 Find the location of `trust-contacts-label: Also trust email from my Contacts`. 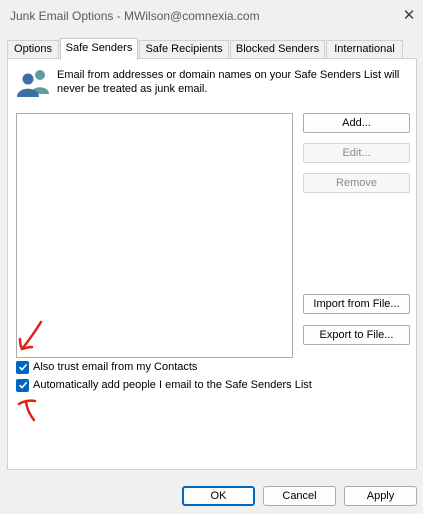

trust-contacts-label: Also trust email from my Contacts is located at coordinates (115, 367).